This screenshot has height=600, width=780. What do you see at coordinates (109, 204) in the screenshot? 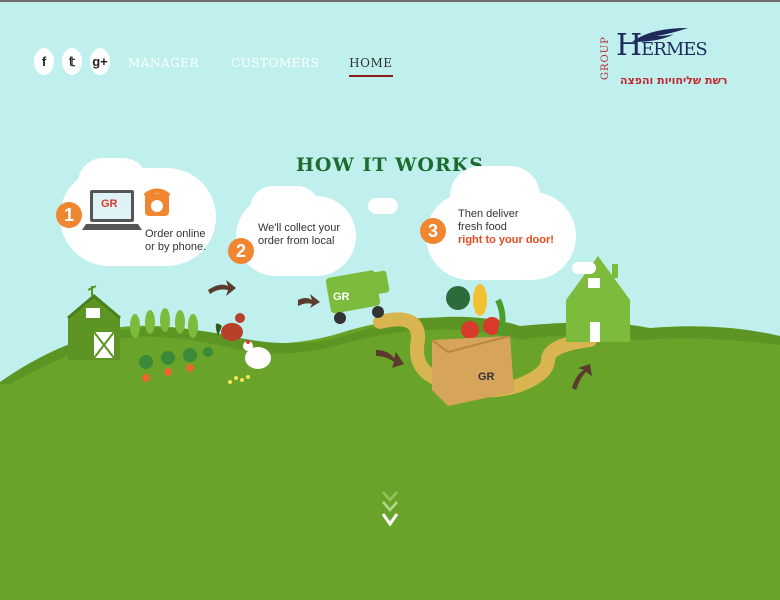
I see `laptop-badge: GR` at bounding box center [109, 204].